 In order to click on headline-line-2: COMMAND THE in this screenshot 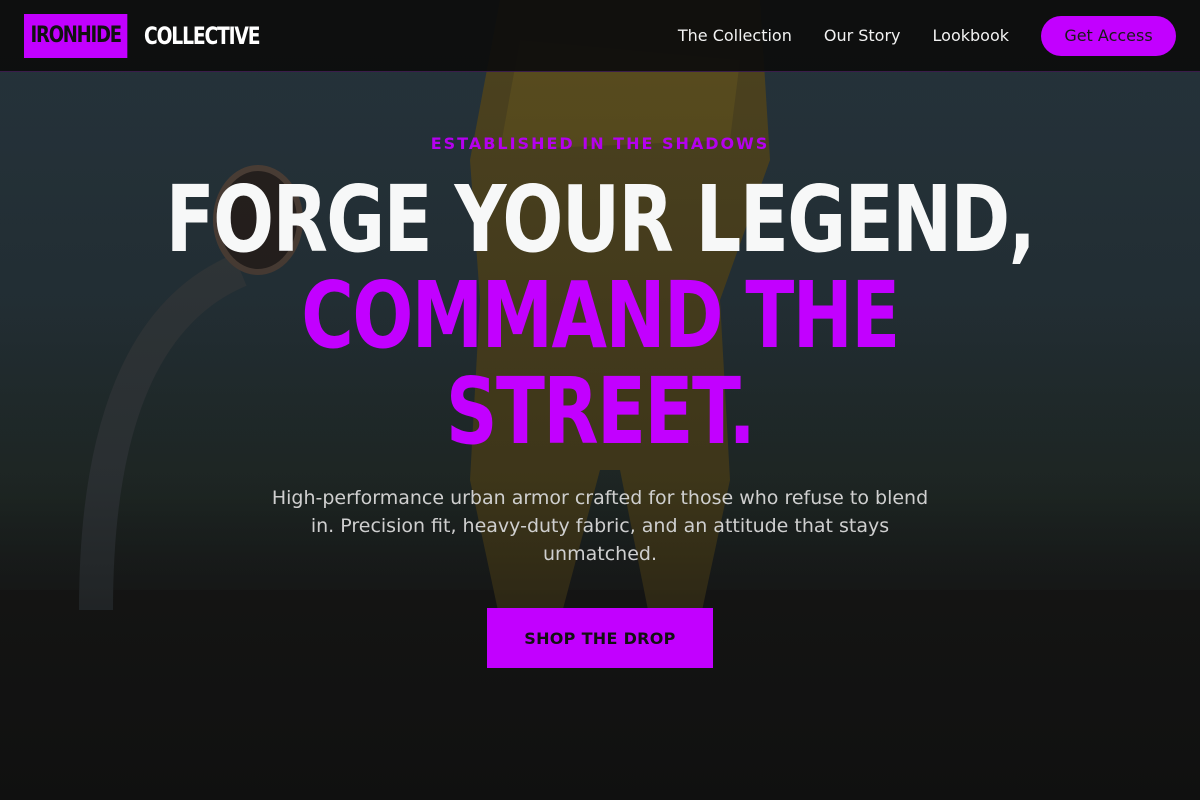, I will do `click(600, 315)`.